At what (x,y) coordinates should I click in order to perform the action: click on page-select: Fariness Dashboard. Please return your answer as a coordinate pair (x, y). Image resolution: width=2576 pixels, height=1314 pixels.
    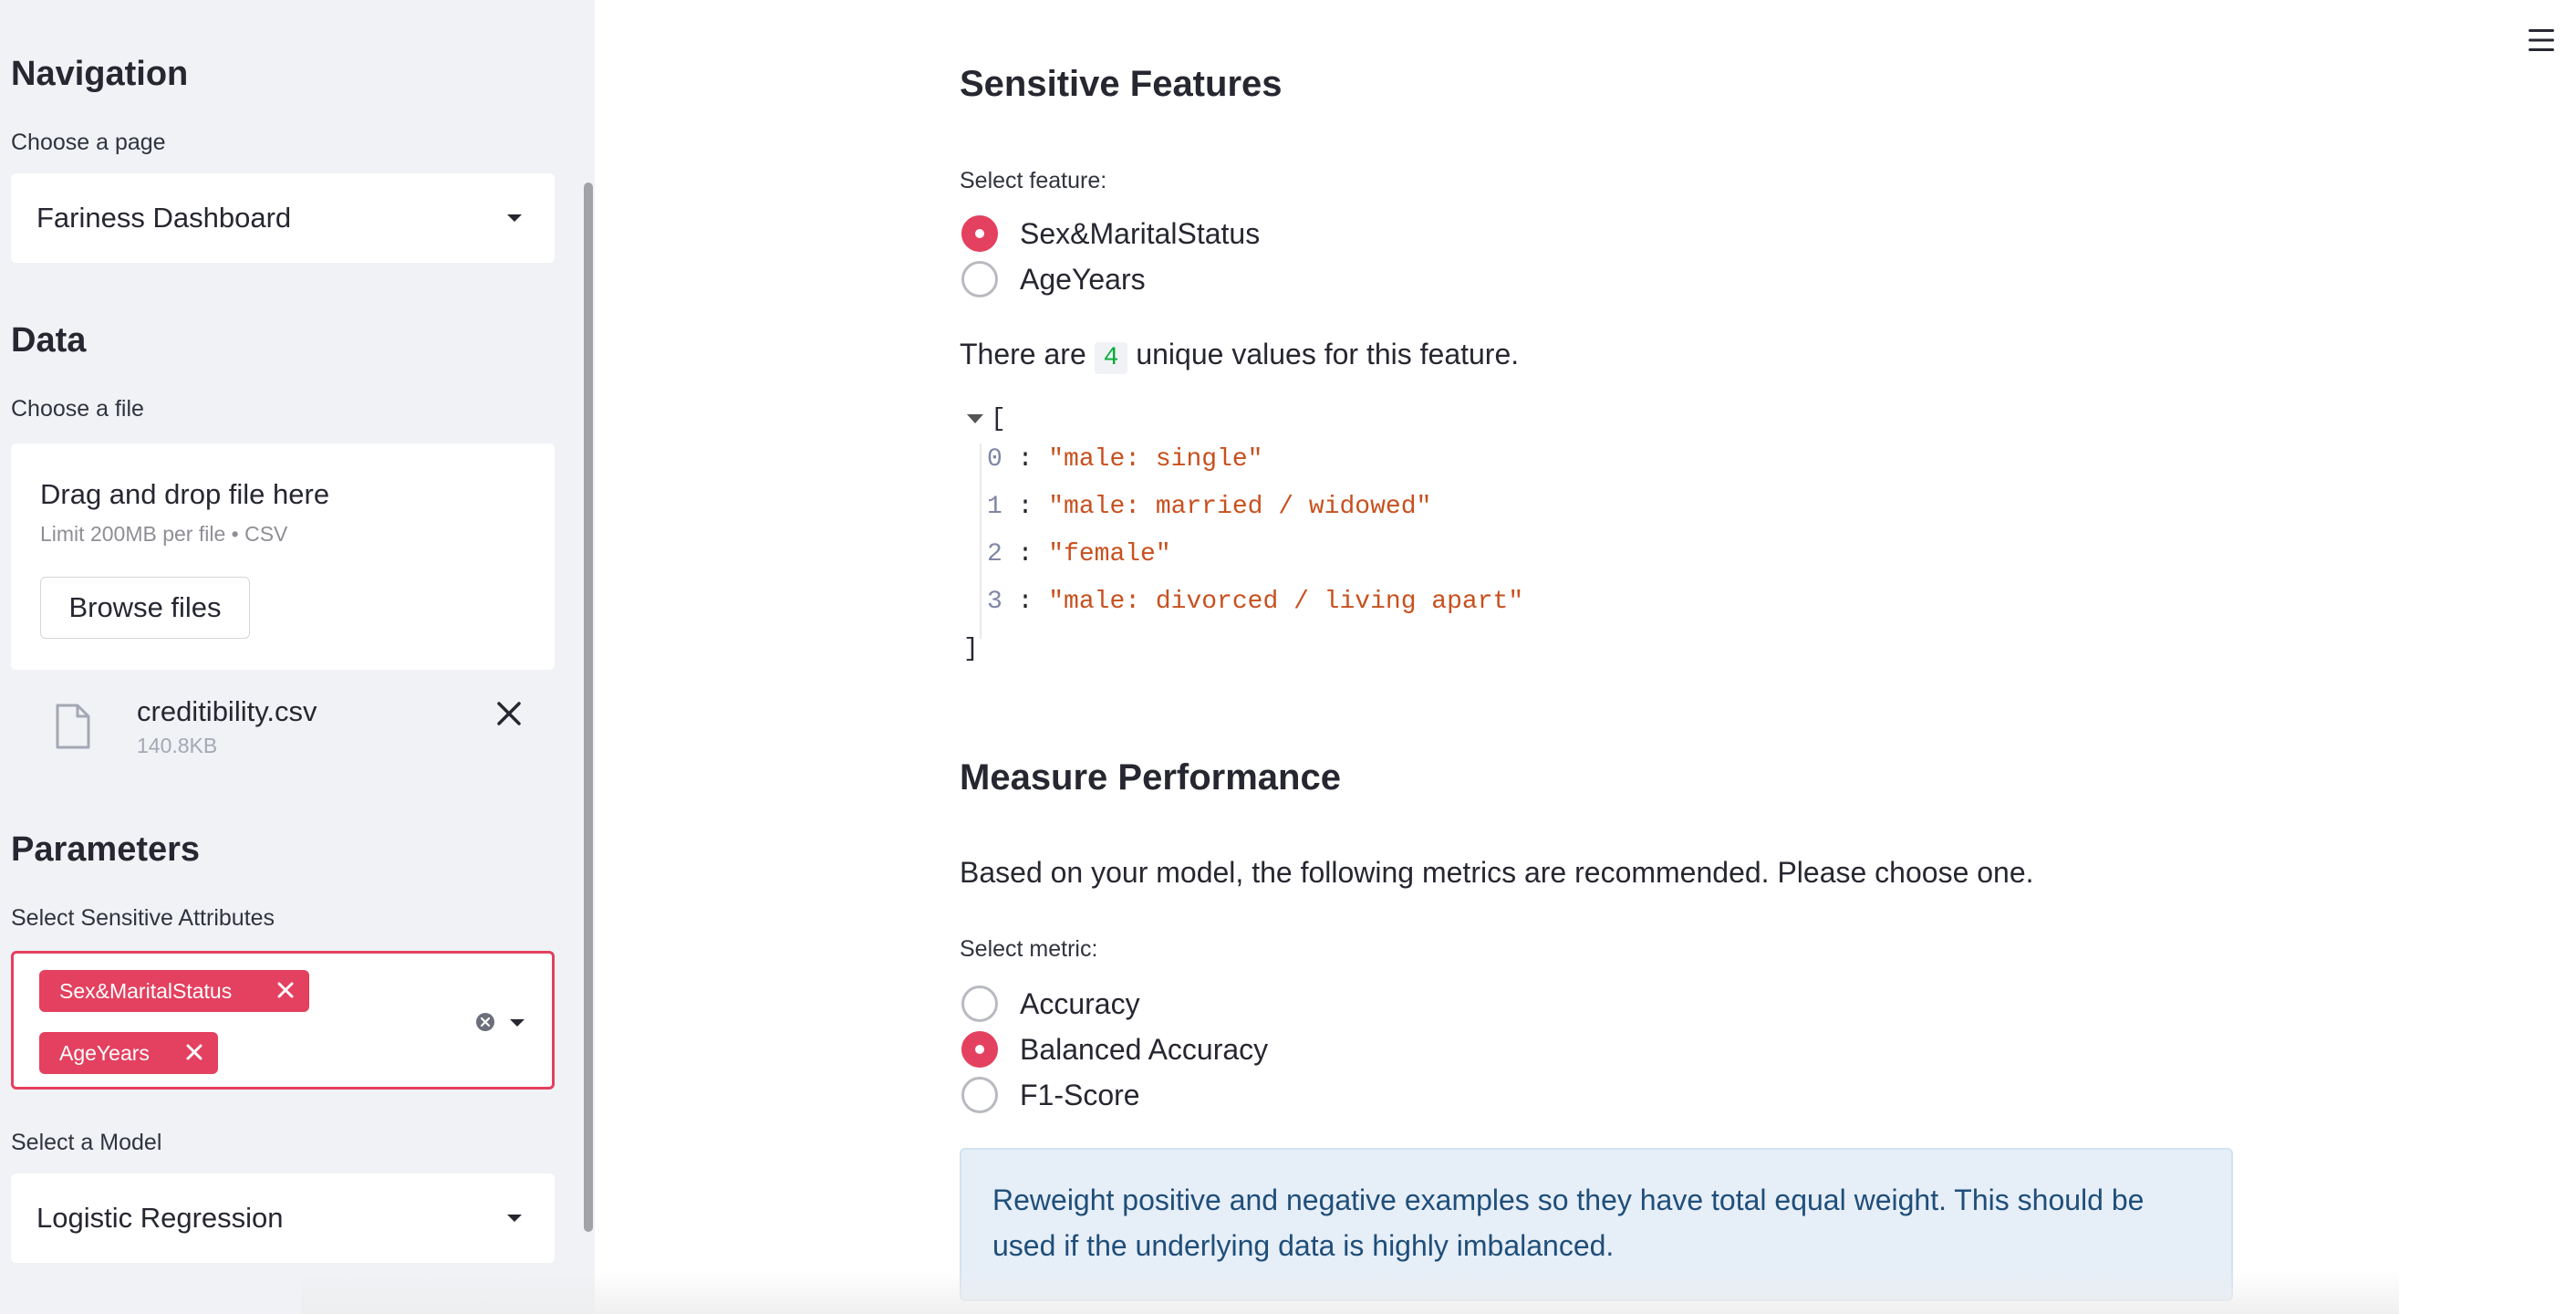
    Looking at the image, I should click on (283, 218).